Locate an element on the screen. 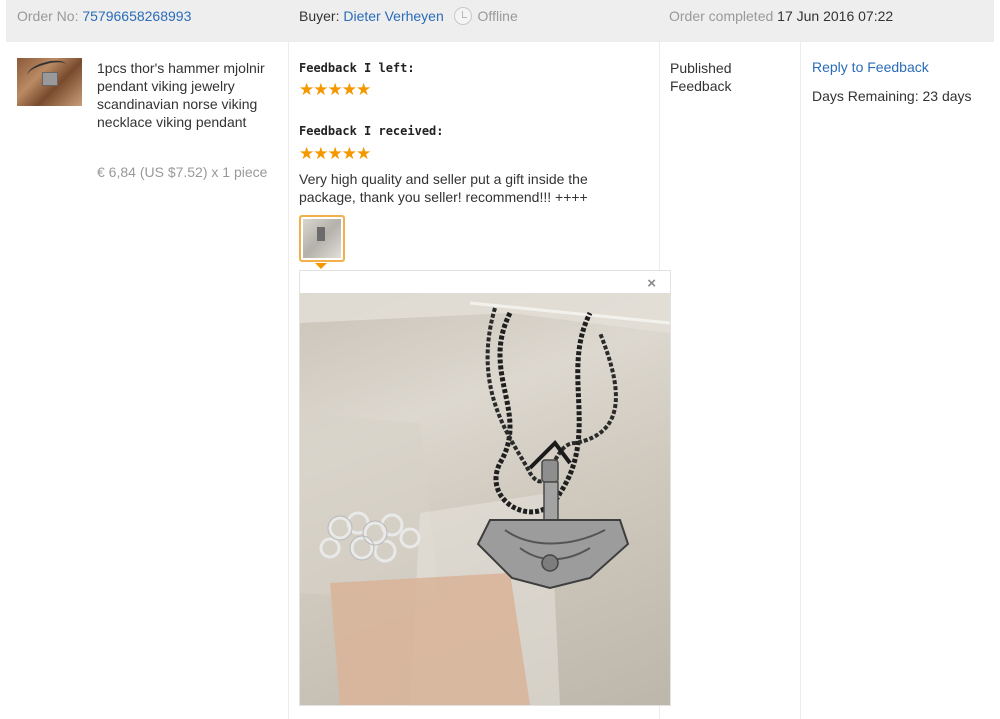 The width and height of the screenshot is (1000, 719). buyer-group: Buyer: Dieter Verheyen Offline is located at coordinates (408, 21).